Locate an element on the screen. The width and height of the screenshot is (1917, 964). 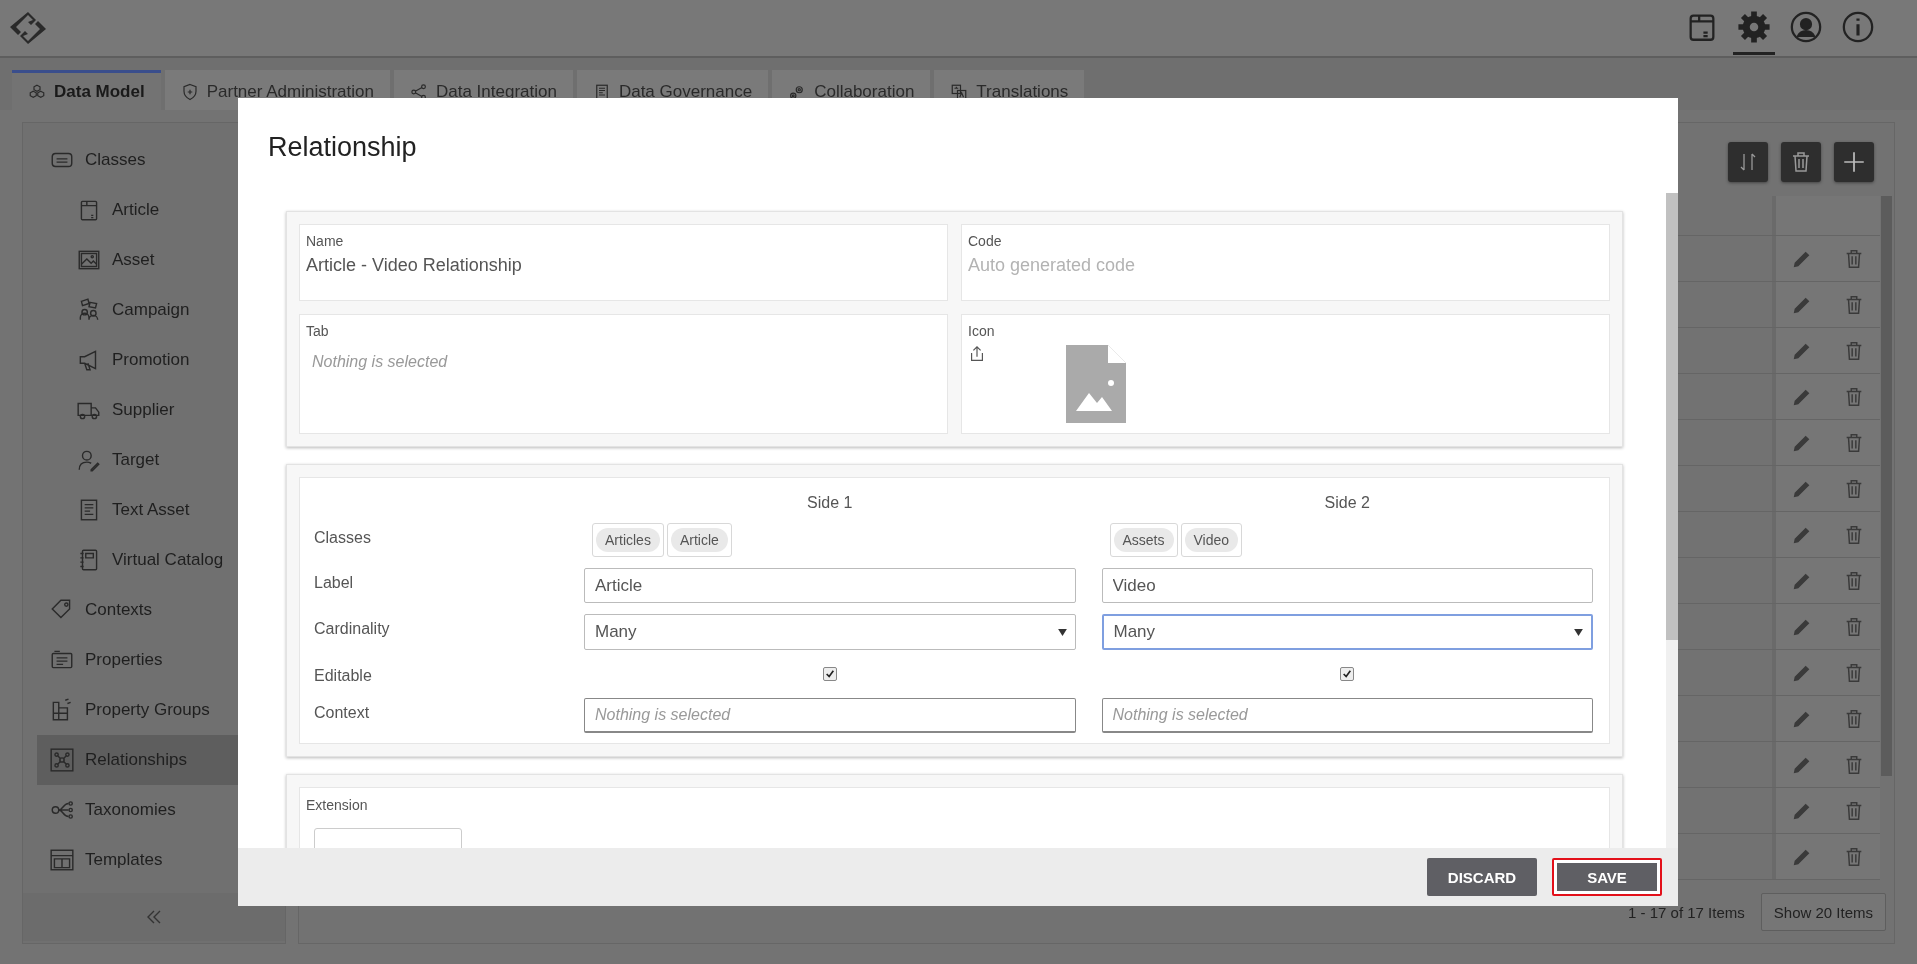
extension-label: Extension is located at coordinates (337, 805).